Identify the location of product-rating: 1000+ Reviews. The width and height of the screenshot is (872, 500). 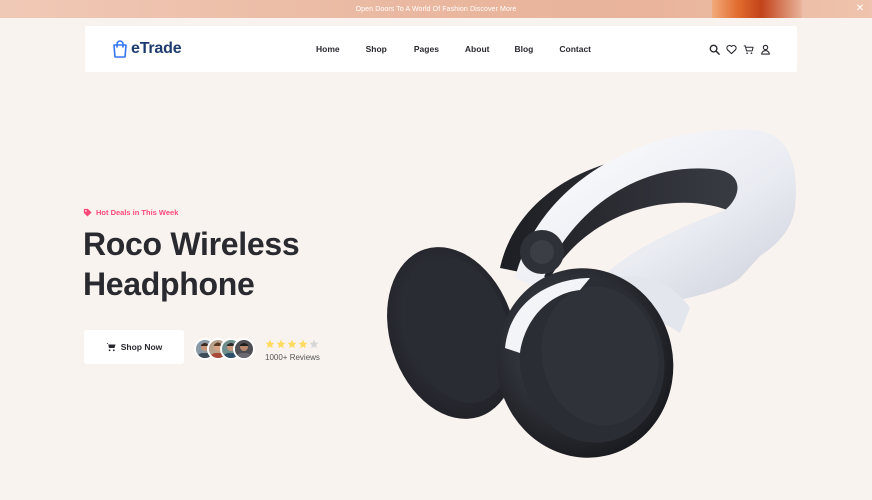
(292, 350).